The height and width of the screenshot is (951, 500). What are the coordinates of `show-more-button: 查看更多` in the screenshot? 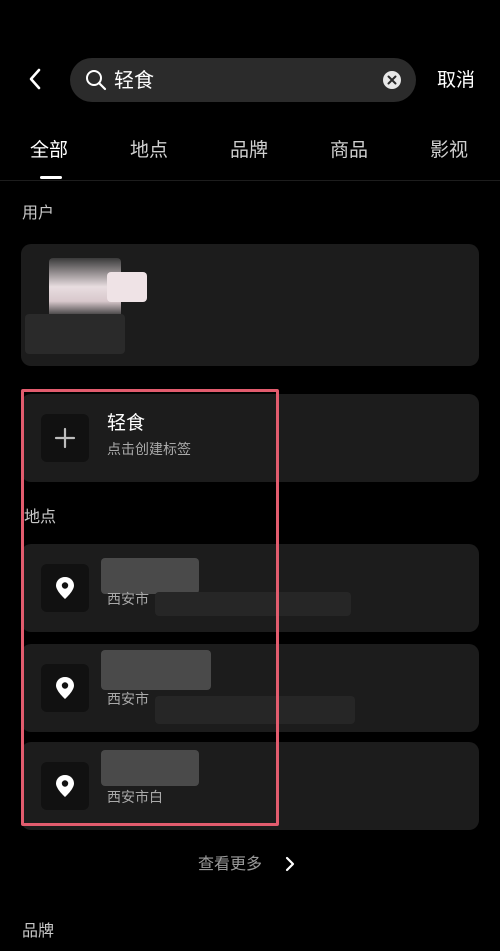 It's located at (230, 864).